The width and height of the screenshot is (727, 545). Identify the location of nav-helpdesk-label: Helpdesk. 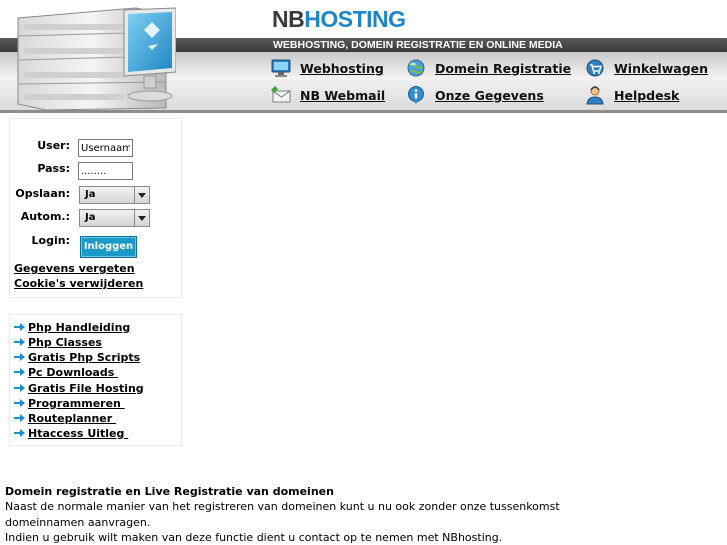
(647, 95).